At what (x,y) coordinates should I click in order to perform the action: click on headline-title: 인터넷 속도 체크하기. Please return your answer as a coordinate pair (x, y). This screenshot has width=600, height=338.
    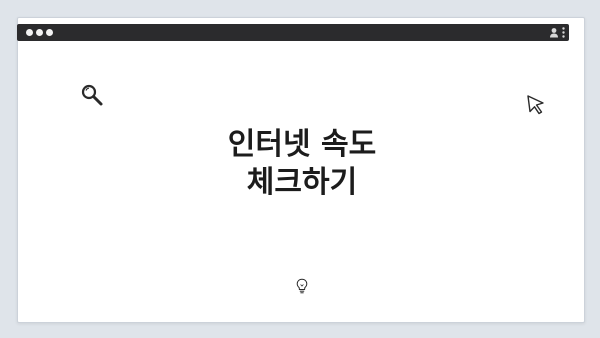
    Looking at the image, I should click on (302, 163).